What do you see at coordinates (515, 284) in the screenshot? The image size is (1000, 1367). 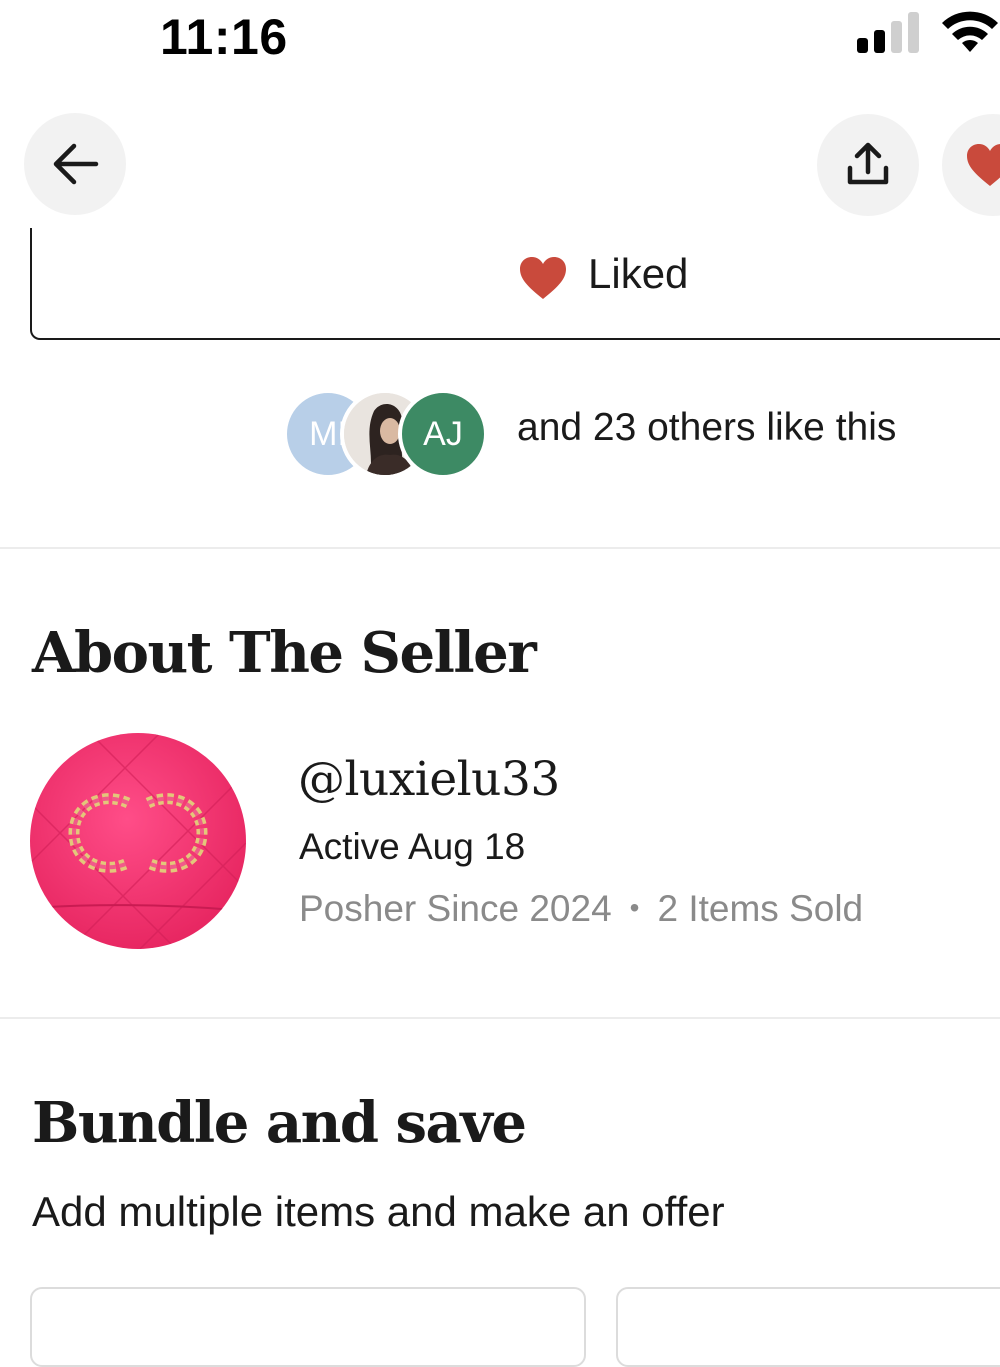 I see `liked-button` at bounding box center [515, 284].